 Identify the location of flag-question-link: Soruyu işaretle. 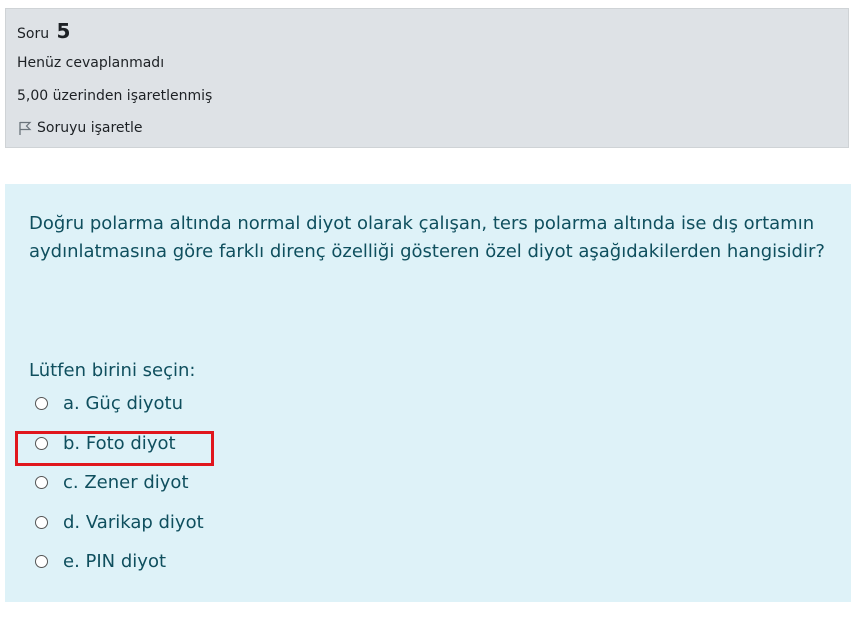
(80, 128).